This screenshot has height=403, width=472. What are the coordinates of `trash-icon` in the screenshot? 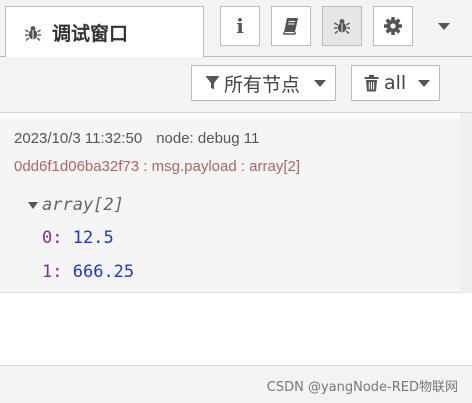 It's located at (371, 83).